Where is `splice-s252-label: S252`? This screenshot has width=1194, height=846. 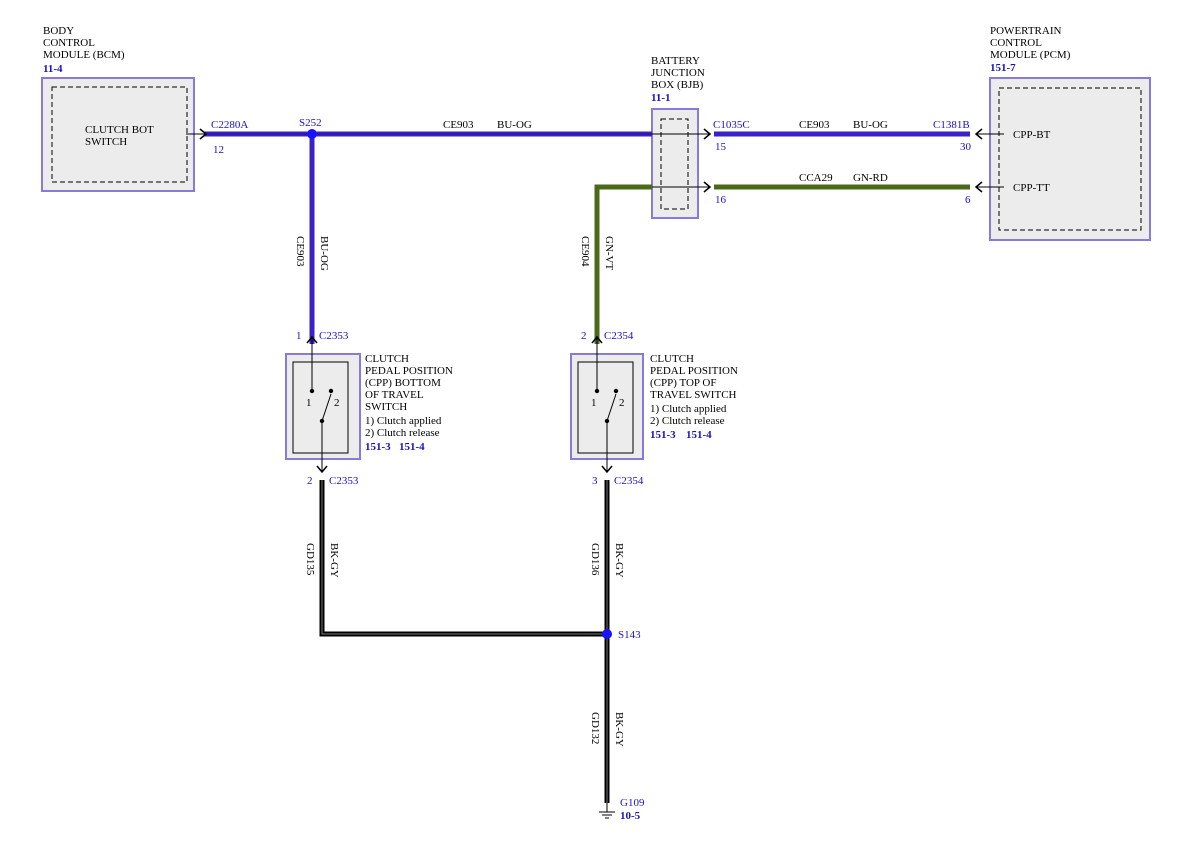
splice-s252-label: S252 is located at coordinates (310, 123).